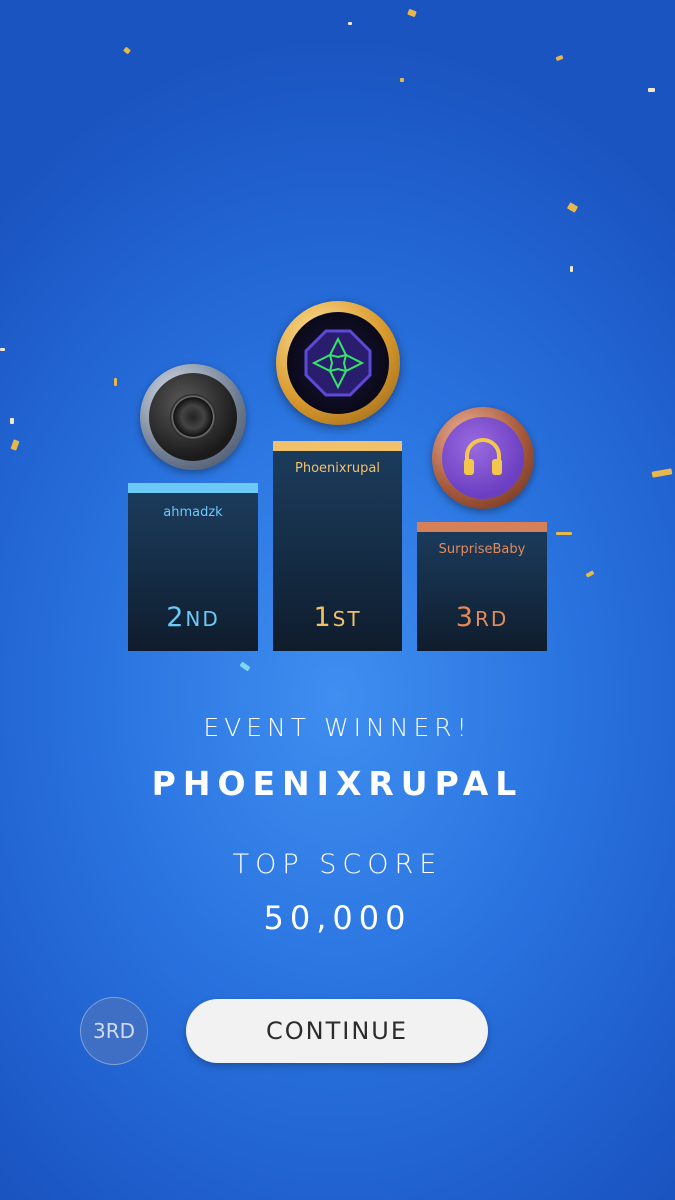  What do you see at coordinates (337, 446) in the screenshot?
I see `podium-first-cap` at bounding box center [337, 446].